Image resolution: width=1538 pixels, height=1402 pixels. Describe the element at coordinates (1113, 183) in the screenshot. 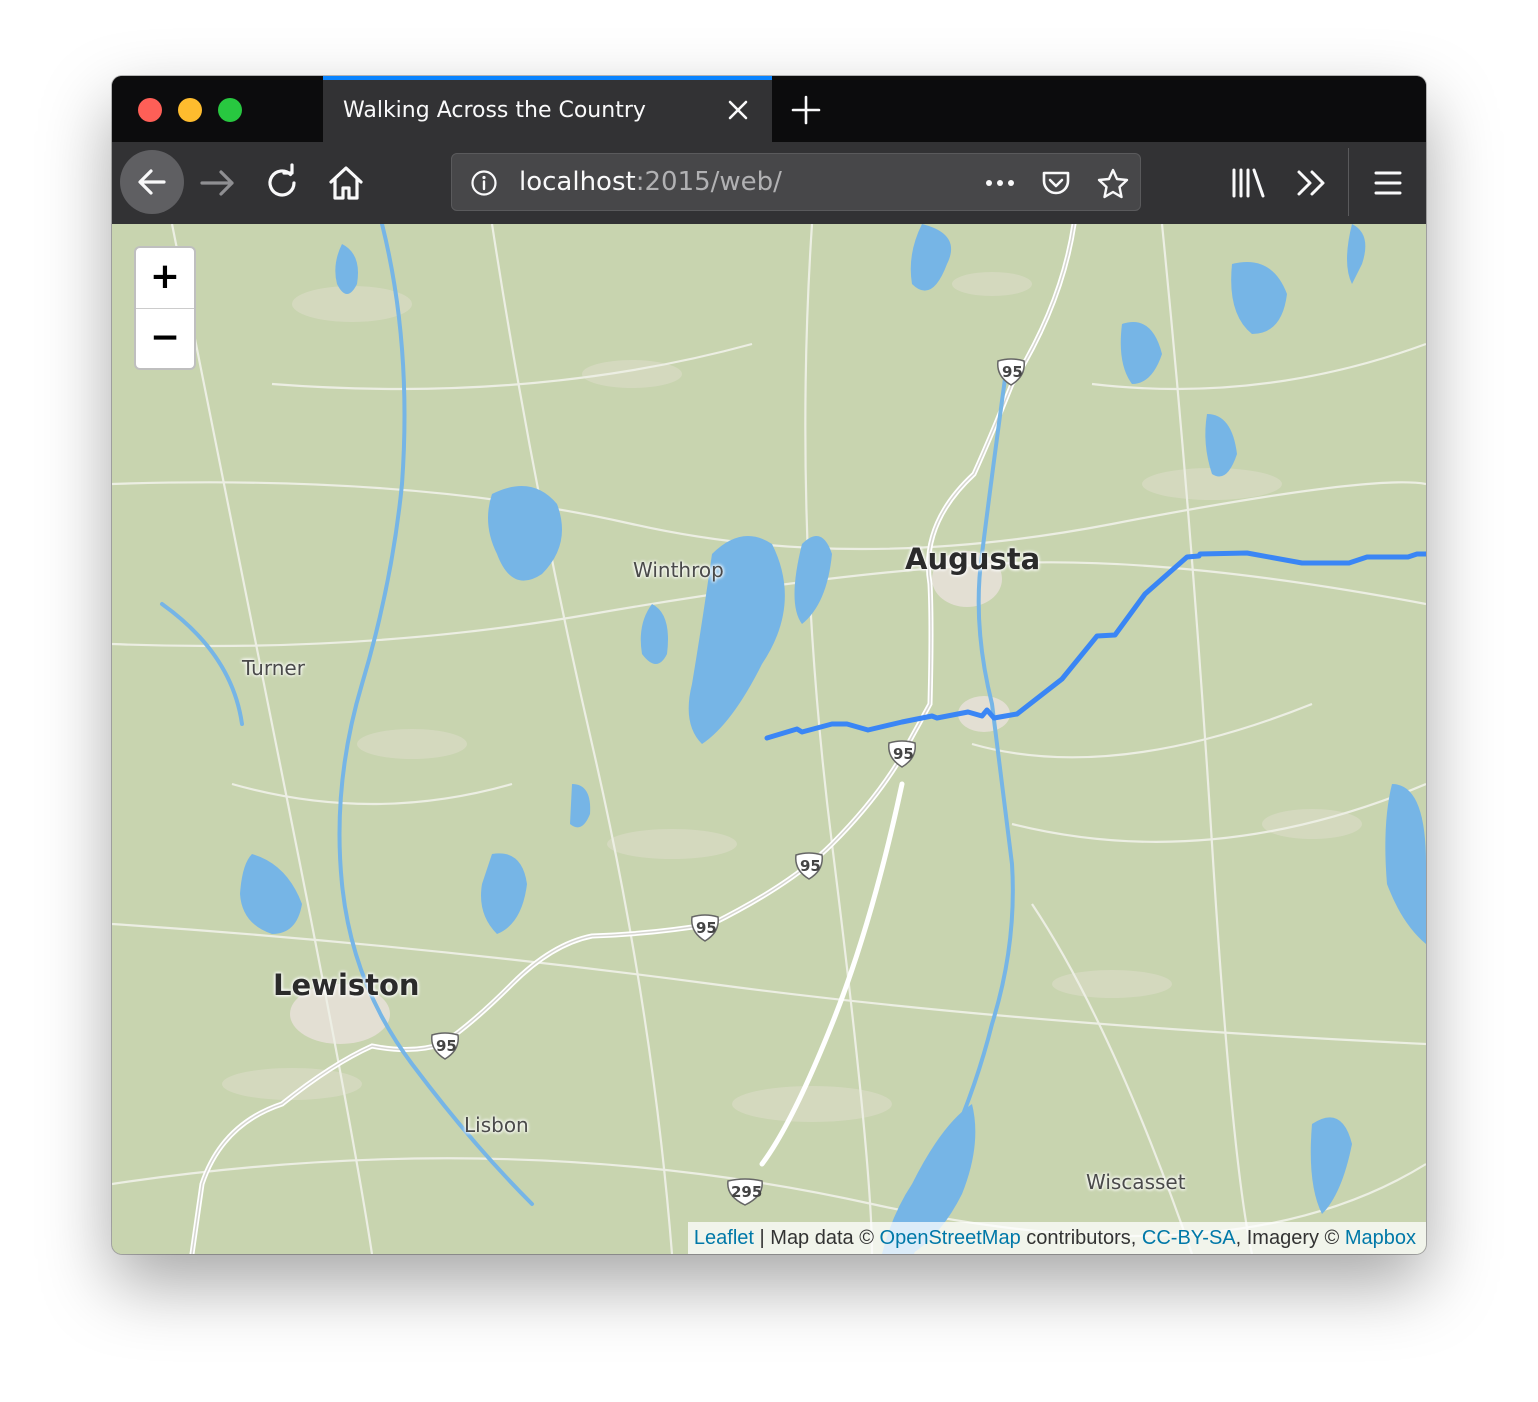

I see `star-icon` at that location.